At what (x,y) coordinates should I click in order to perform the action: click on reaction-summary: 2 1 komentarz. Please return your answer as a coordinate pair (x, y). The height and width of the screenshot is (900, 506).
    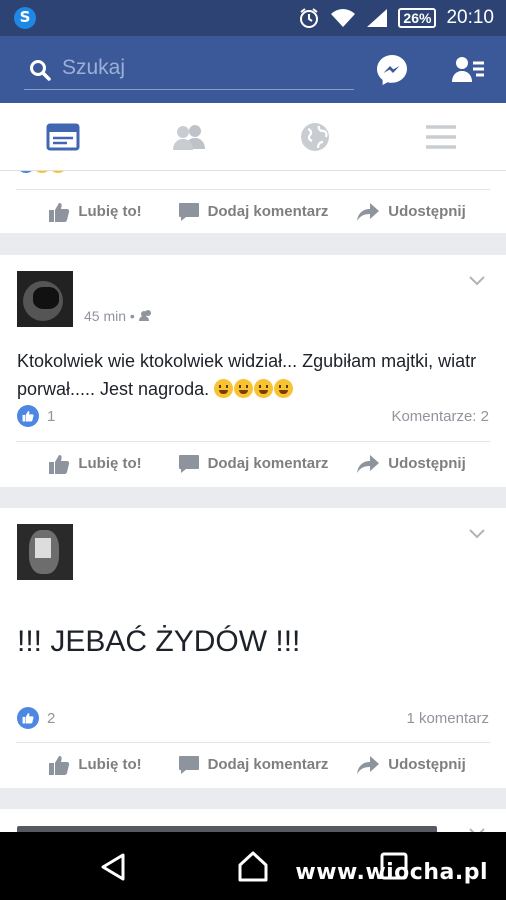
    Looking at the image, I should click on (253, 718).